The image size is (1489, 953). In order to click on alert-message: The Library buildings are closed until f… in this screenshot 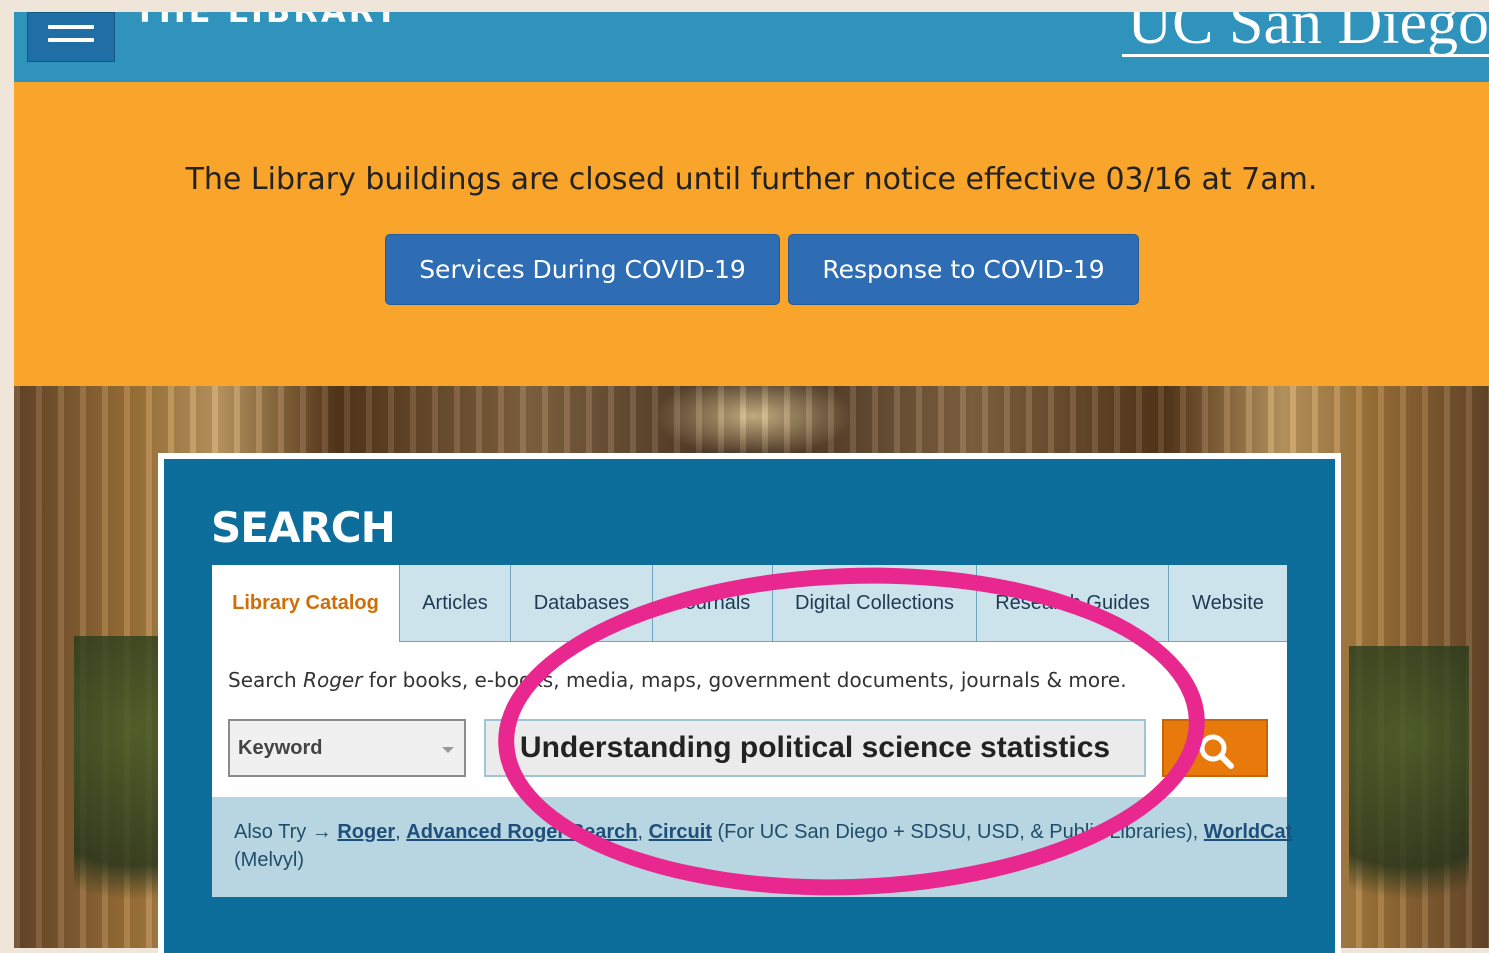, I will do `click(751, 179)`.